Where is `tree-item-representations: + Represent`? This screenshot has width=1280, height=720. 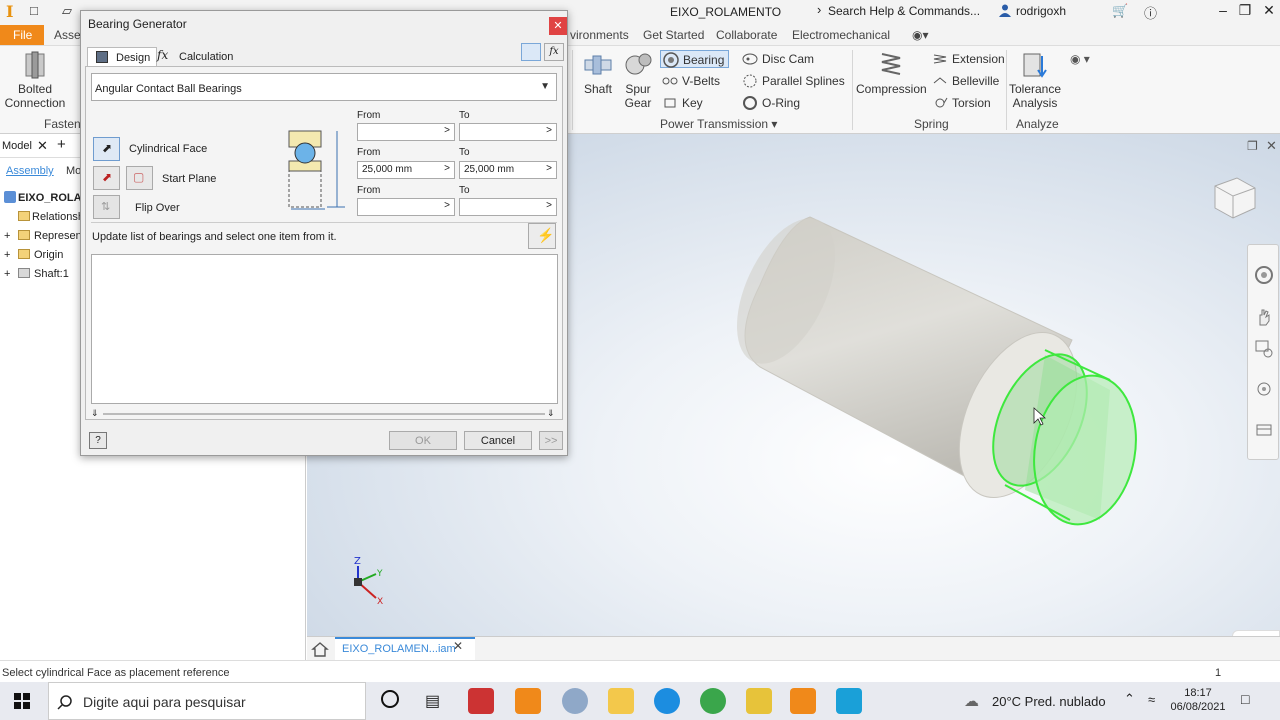
tree-item-representations: + Represent is located at coordinates (44, 236).